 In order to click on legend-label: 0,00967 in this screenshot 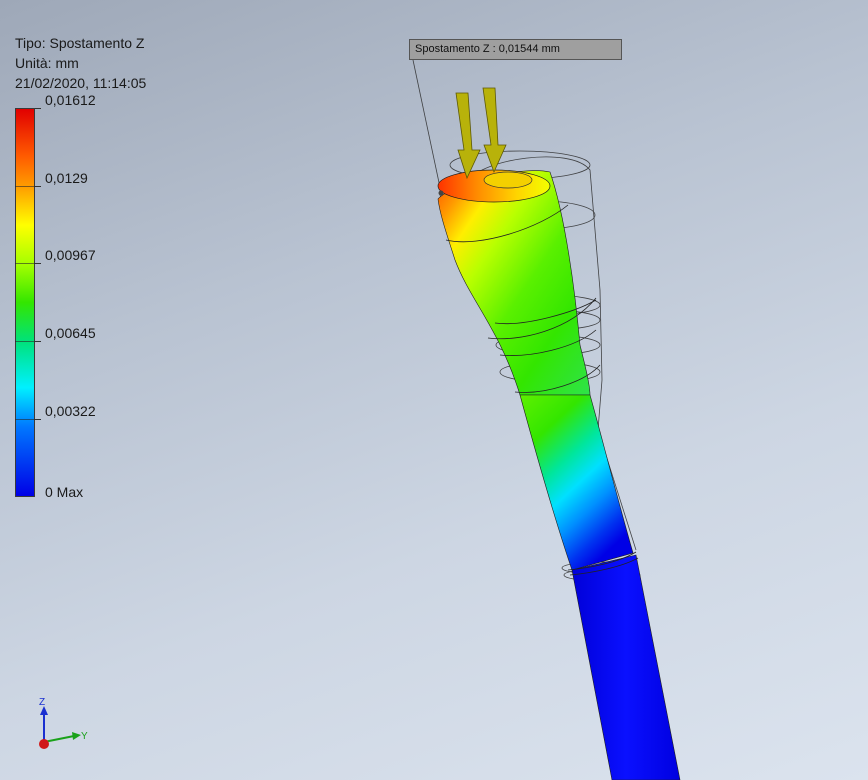, I will do `click(70, 255)`.